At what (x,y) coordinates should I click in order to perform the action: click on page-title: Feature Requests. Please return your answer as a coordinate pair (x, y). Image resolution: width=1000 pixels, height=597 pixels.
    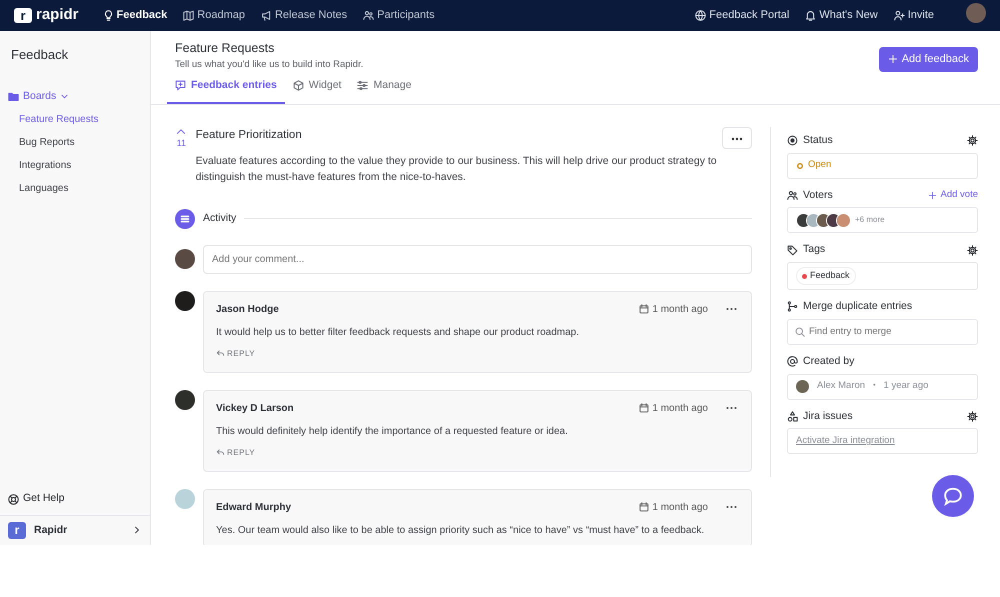
    Looking at the image, I should click on (225, 48).